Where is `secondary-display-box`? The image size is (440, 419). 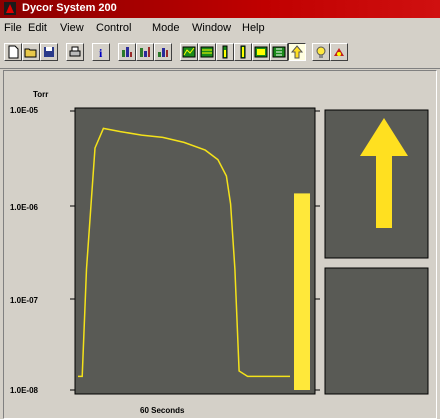 secondary-display-box is located at coordinates (376, 331).